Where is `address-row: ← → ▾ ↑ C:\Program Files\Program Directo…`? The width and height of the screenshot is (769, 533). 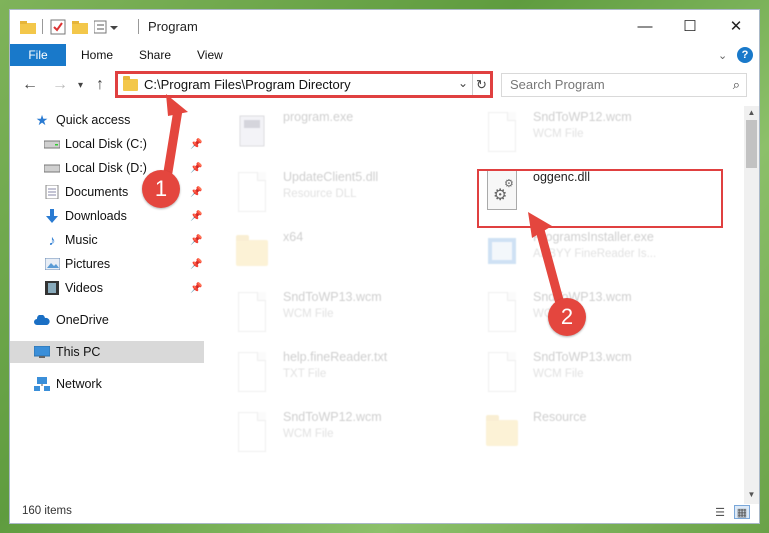 address-row: ← → ▾ ↑ C:\Program Files\Program Directo… is located at coordinates (384, 85).